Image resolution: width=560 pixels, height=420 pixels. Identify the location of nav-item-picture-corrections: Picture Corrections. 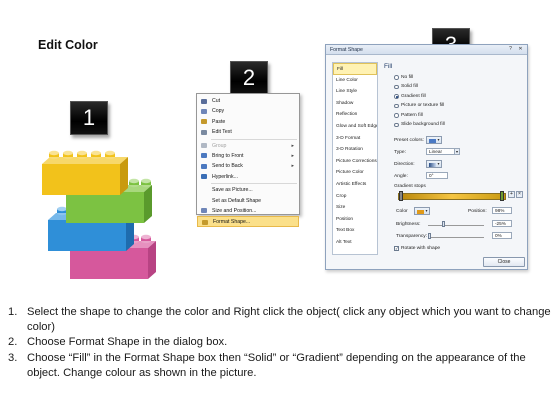
(355, 162).